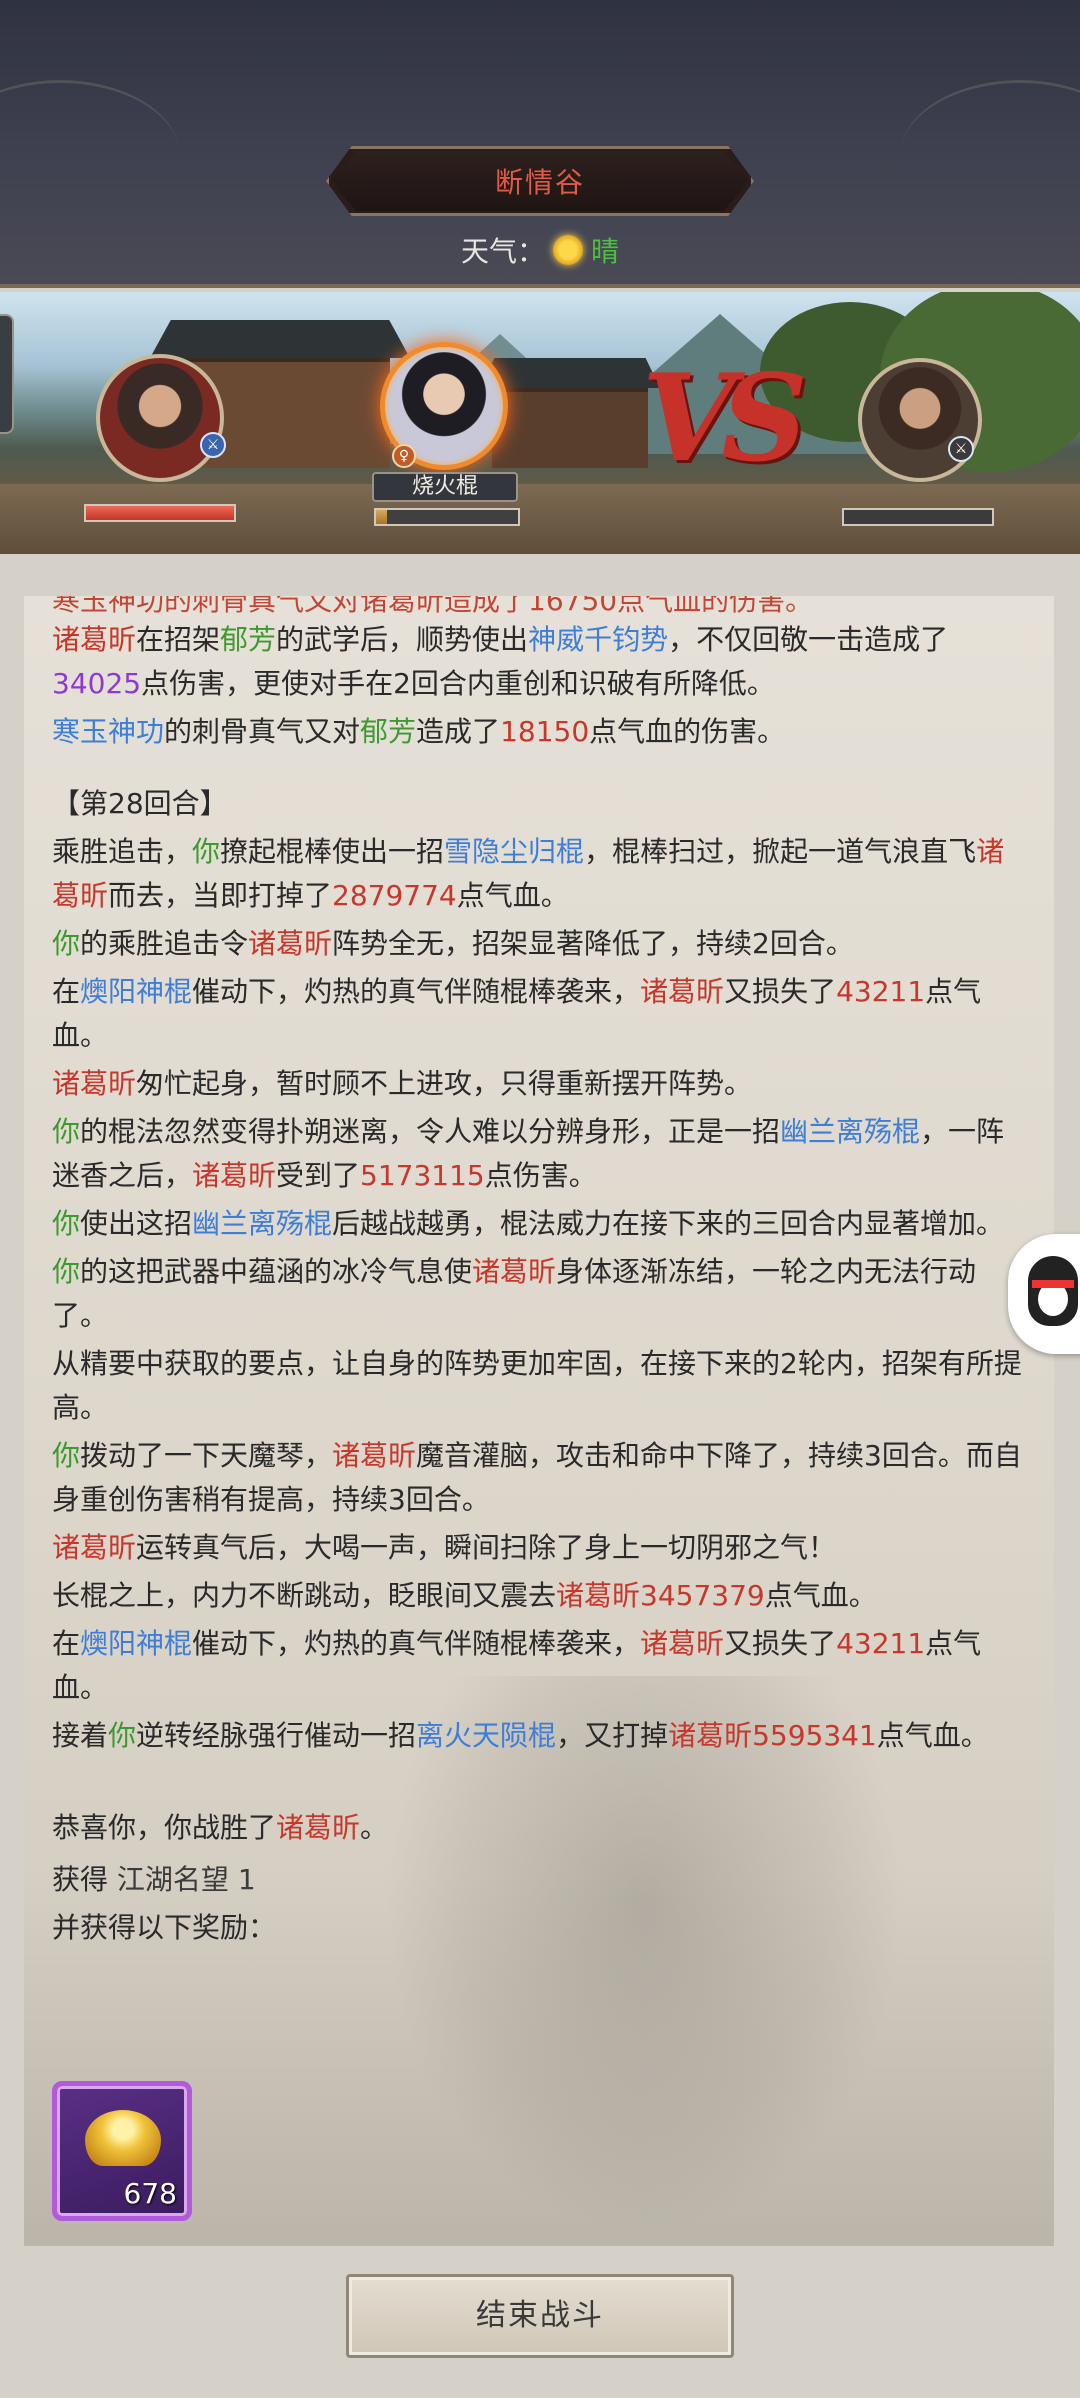 The height and width of the screenshot is (2398, 1080). What do you see at coordinates (304, 1595) in the screenshot?
I see `log-text: 长棍之上，内力不断跳动，眨眼间又震去` at bounding box center [304, 1595].